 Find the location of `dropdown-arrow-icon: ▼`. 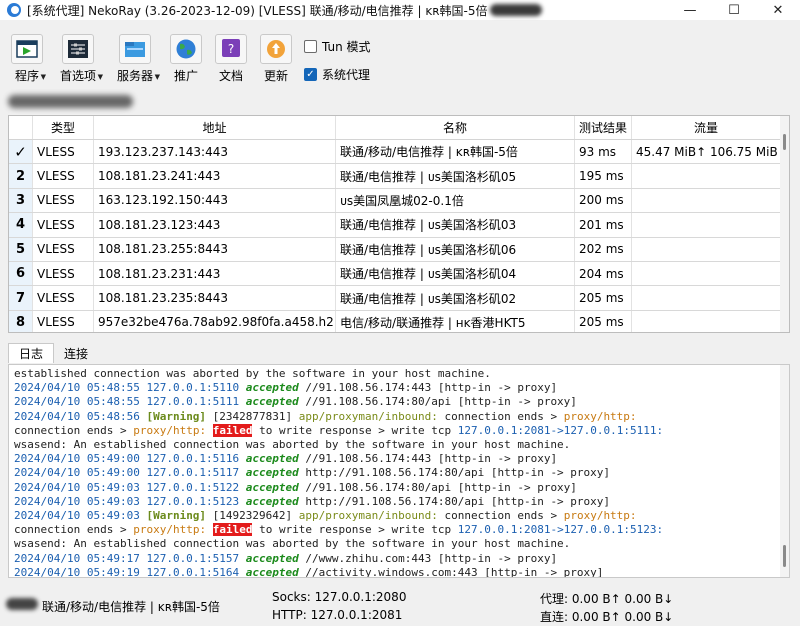

dropdown-arrow-icon: ▼ is located at coordinates (43, 77).